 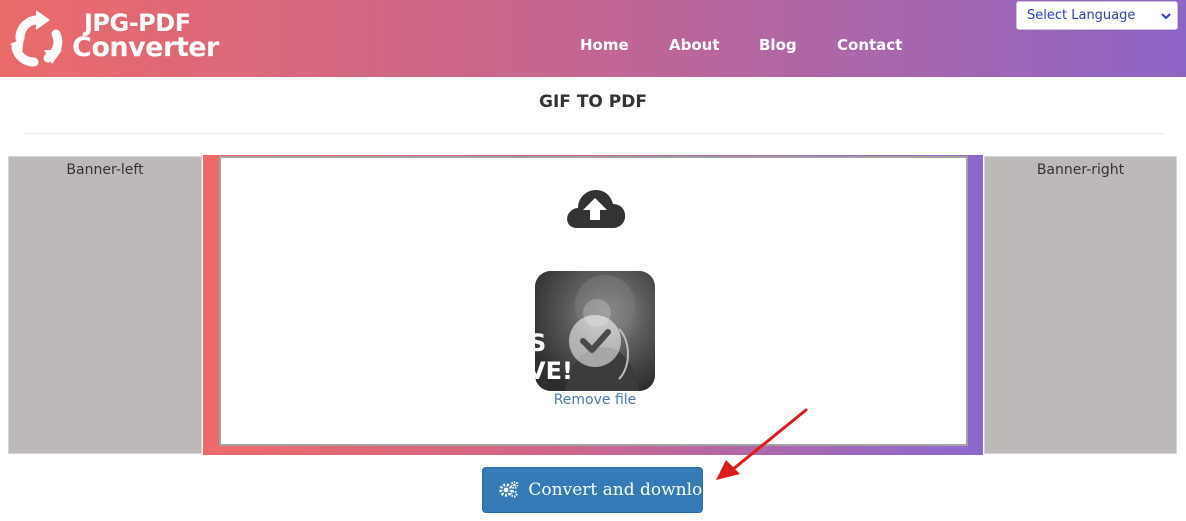 What do you see at coordinates (595, 341) in the screenshot?
I see `checkmark-icon` at bounding box center [595, 341].